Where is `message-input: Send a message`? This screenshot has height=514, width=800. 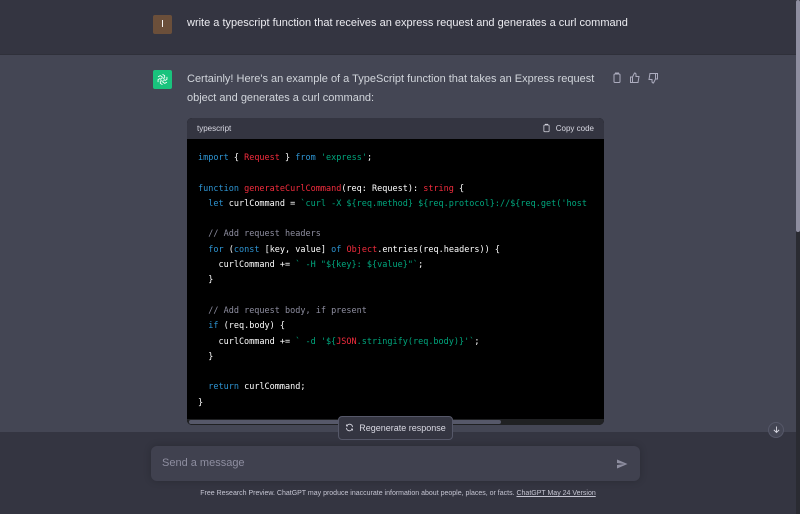
message-input: Send a message is located at coordinates (203, 463).